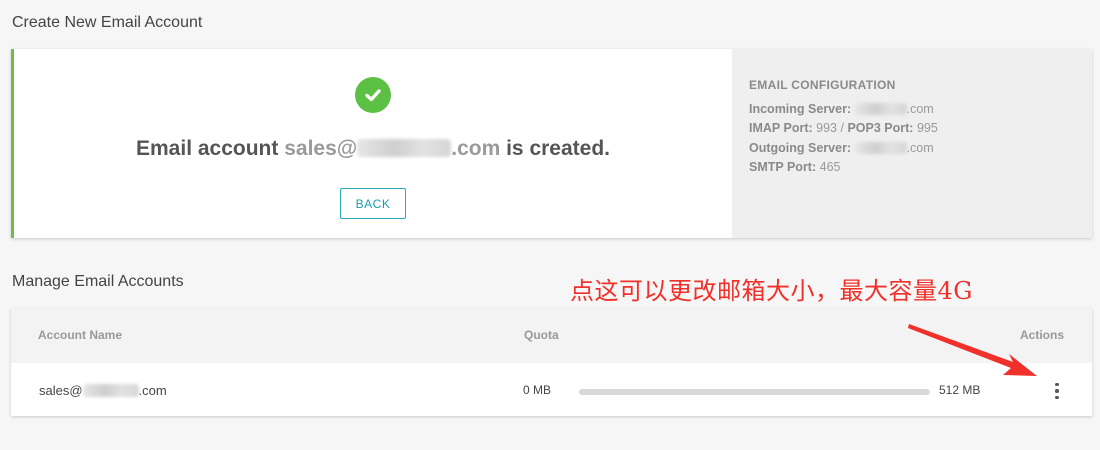  Describe the element at coordinates (537, 390) in the screenshot. I see `quota-used: 0 MB` at that location.